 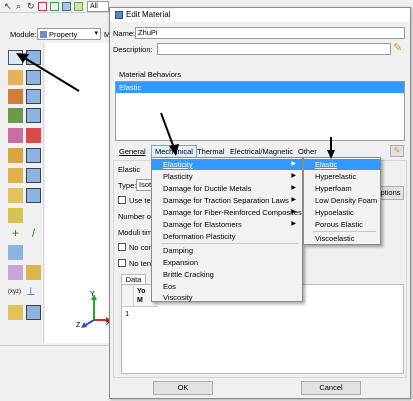 What do you see at coordinates (270, 33) in the screenshot?
I see `name-field: ZhuPi` at bounding box center [270, 33].